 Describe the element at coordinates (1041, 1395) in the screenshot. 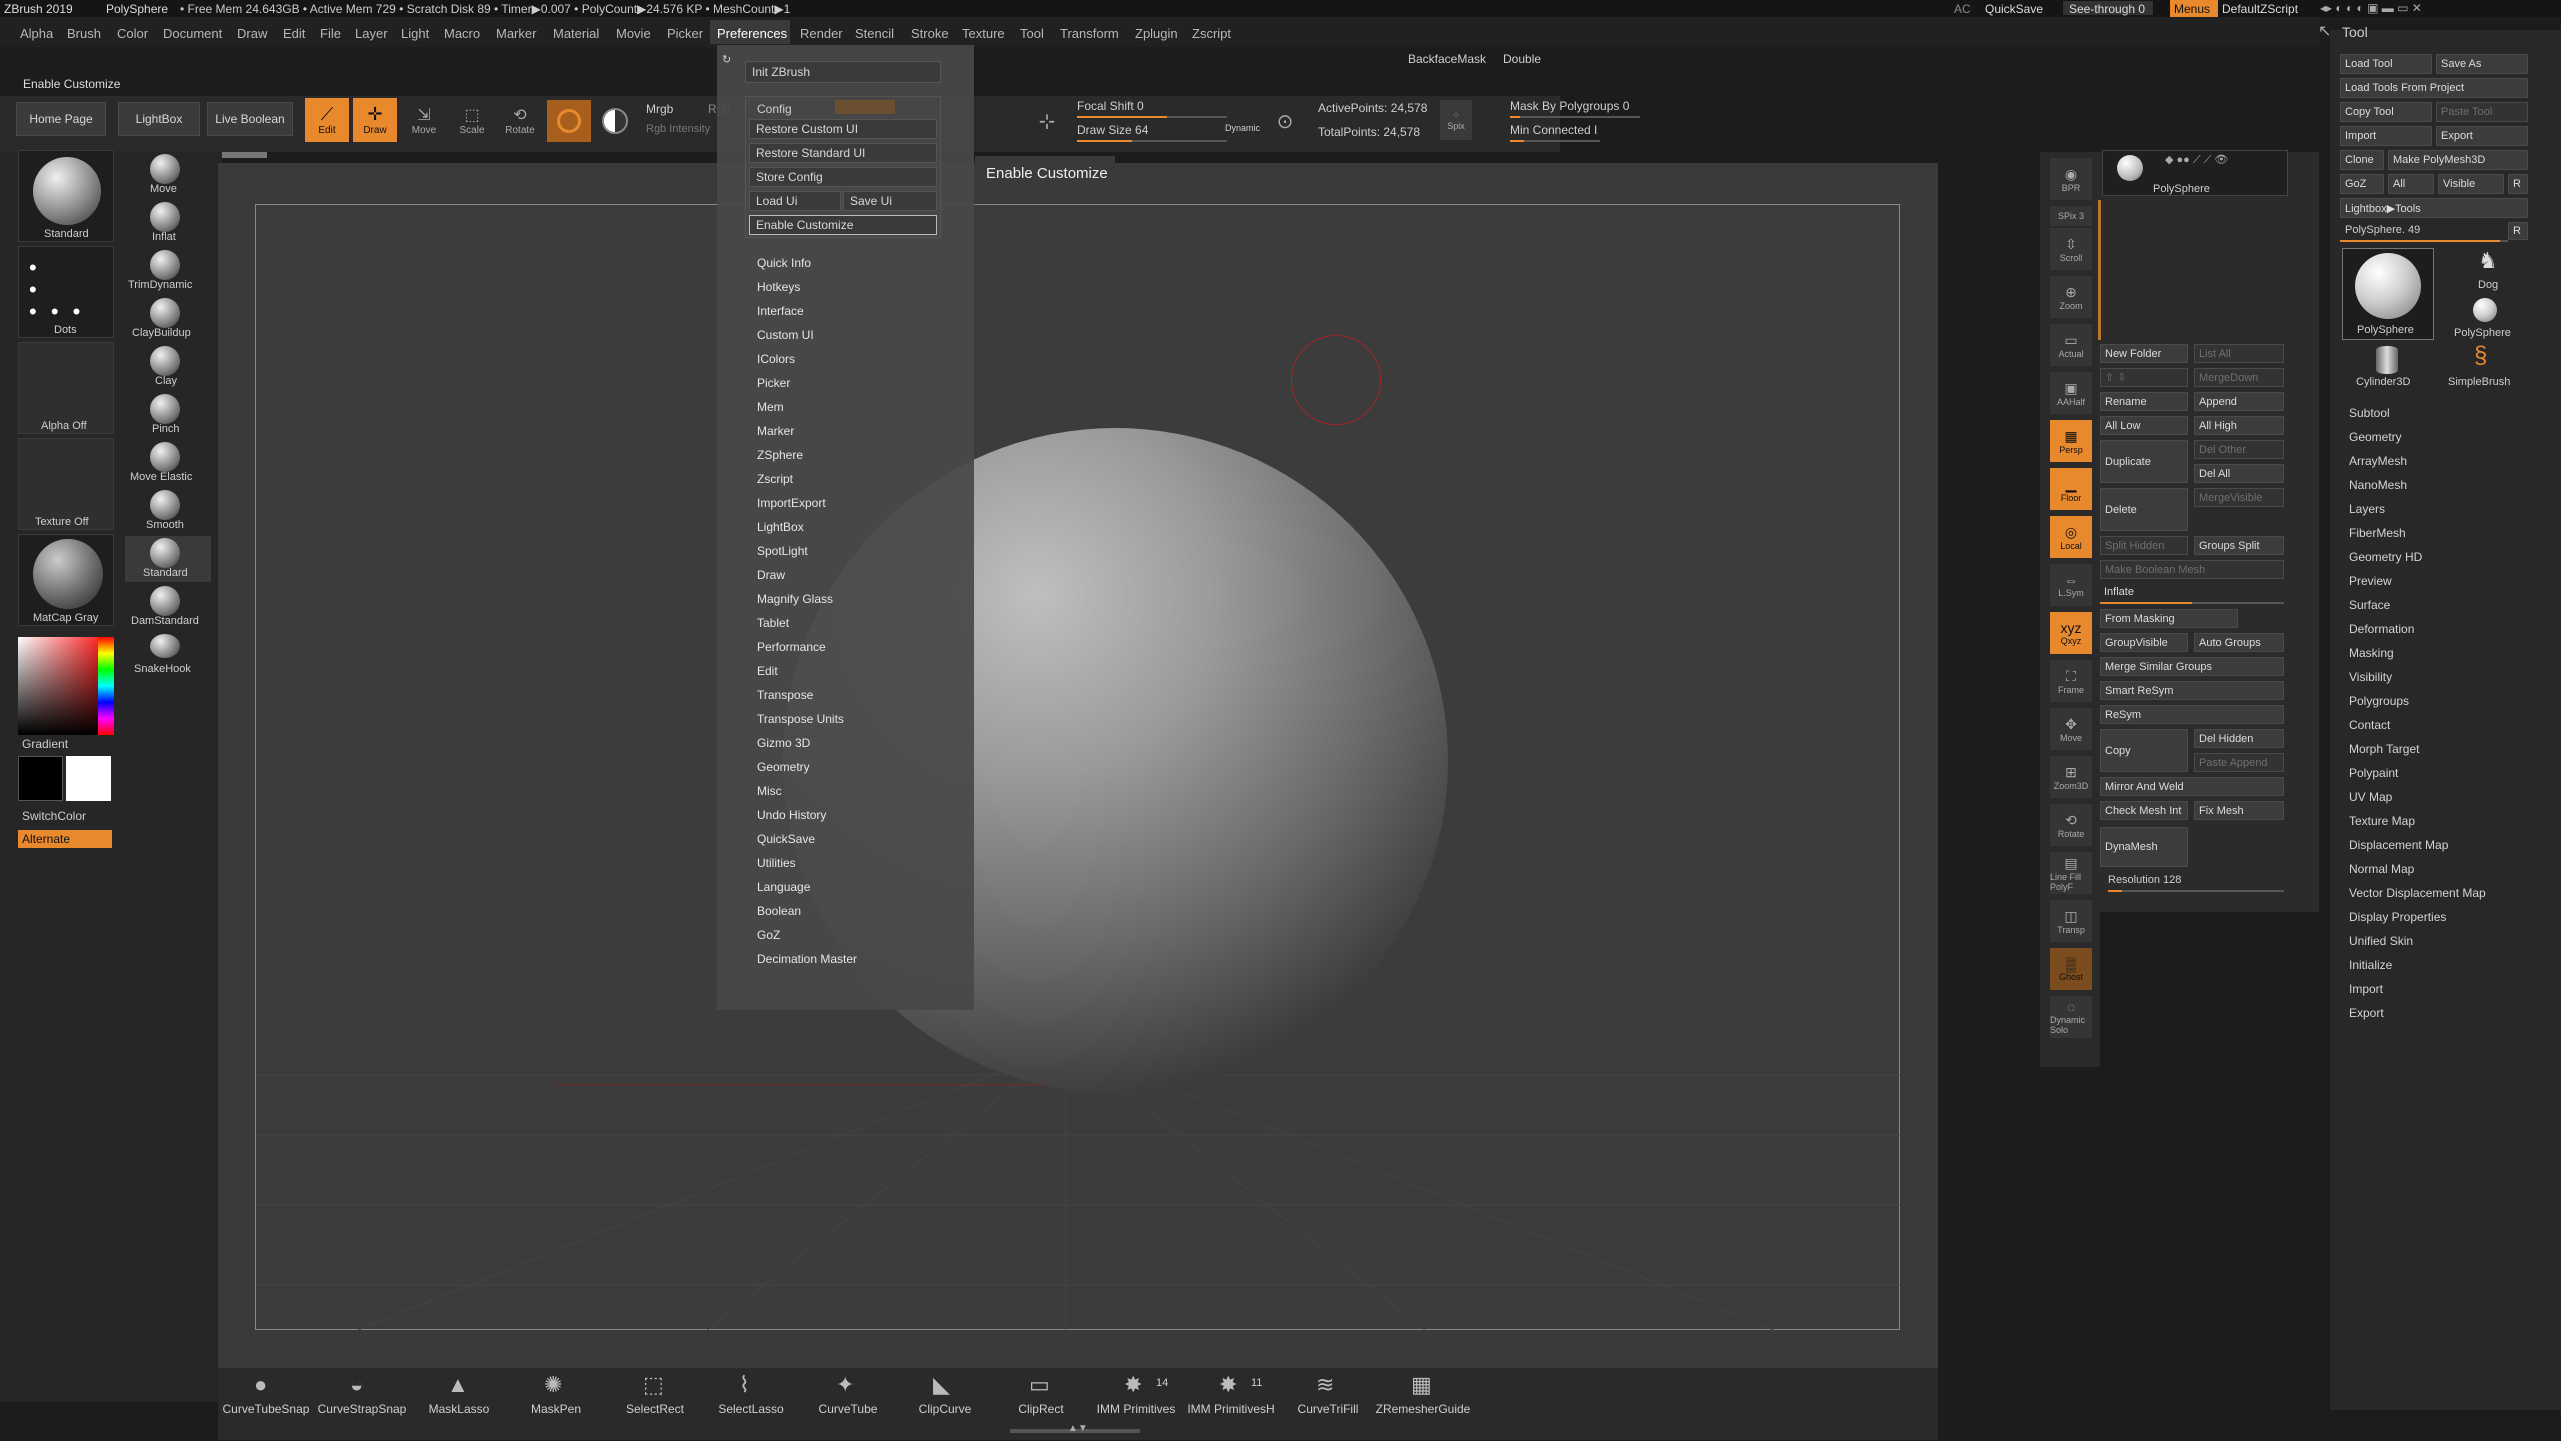

I see `bottom-tool-cliprect: ▭ ClipRect` at that location.